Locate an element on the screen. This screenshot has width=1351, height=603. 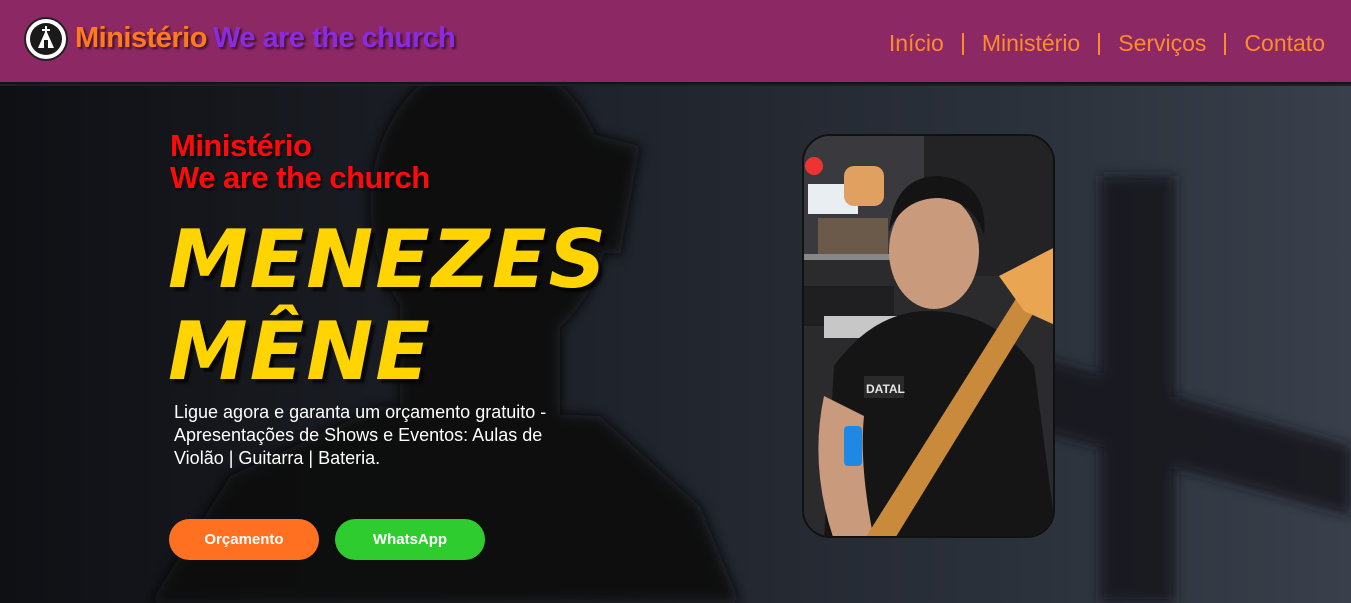
brand-title: Ministério We are the church is located at coordinates (265, 38).